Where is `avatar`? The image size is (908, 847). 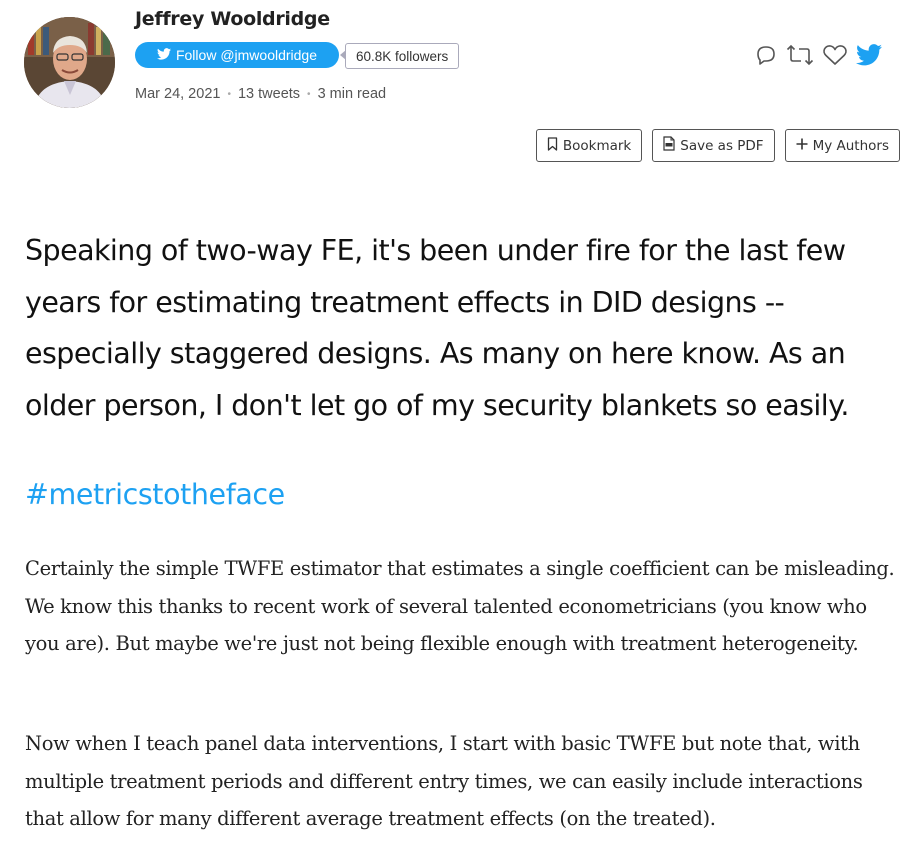
avatar is located at coordinates (69, 62).